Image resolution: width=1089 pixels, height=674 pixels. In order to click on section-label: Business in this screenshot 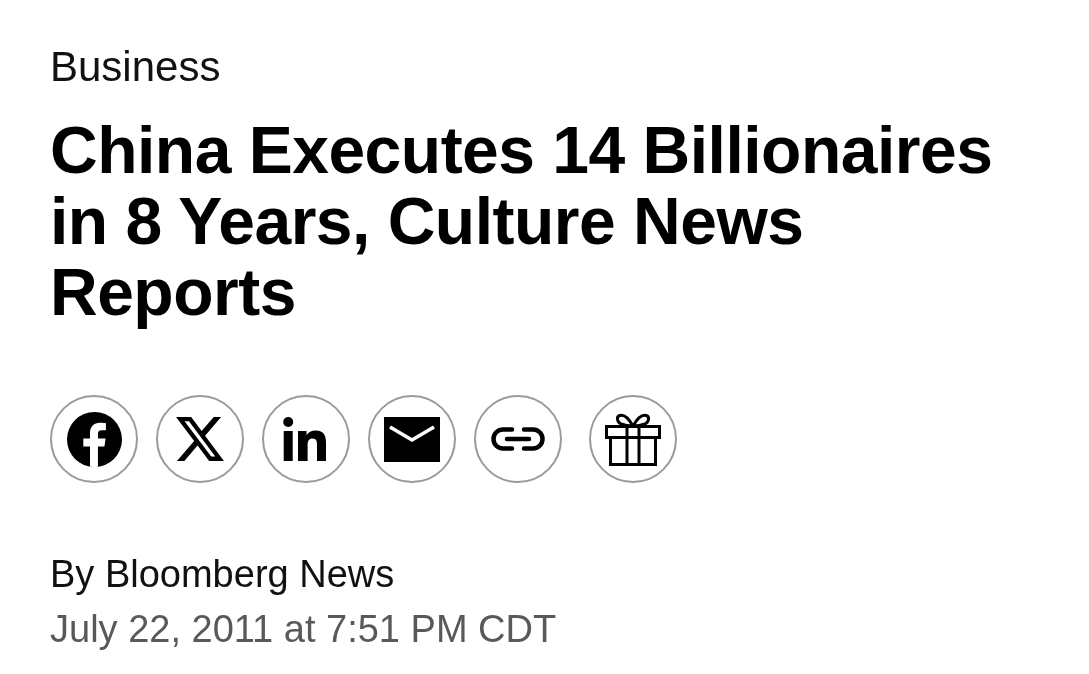, I will do `click(135, 67)`.